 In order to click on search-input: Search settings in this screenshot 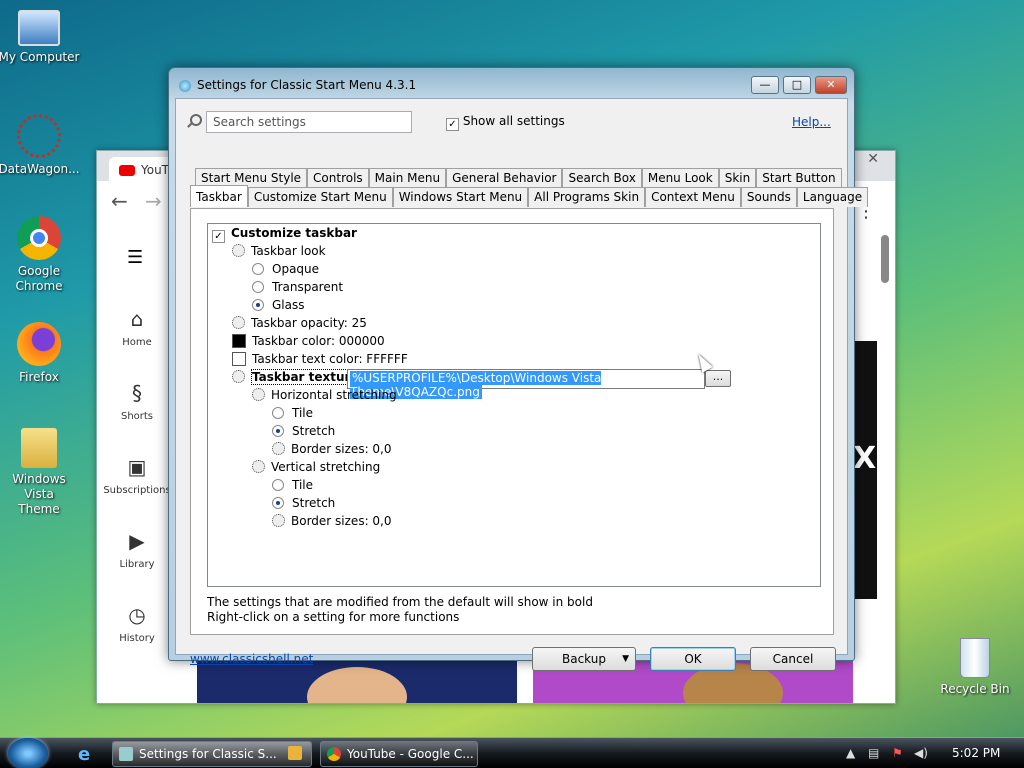, I will do `click(309, 122)`.